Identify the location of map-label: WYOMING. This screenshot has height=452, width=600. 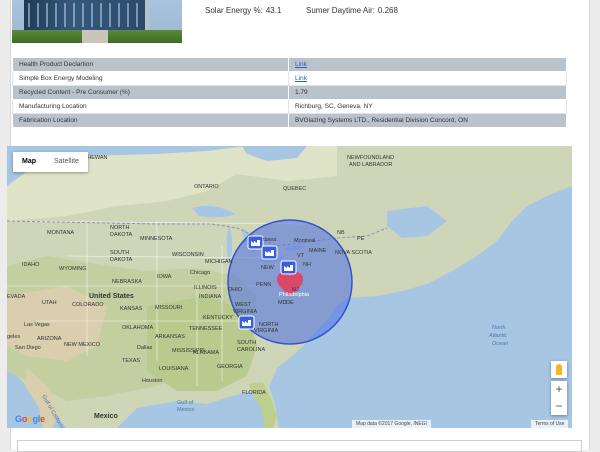
(73, 269).